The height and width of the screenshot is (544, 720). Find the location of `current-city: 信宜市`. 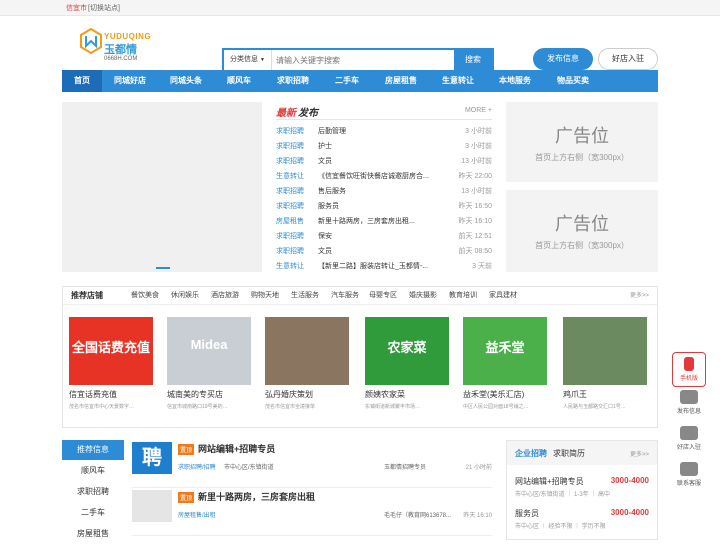

current-city: 信宜市 is located at coordinates (76, 8).